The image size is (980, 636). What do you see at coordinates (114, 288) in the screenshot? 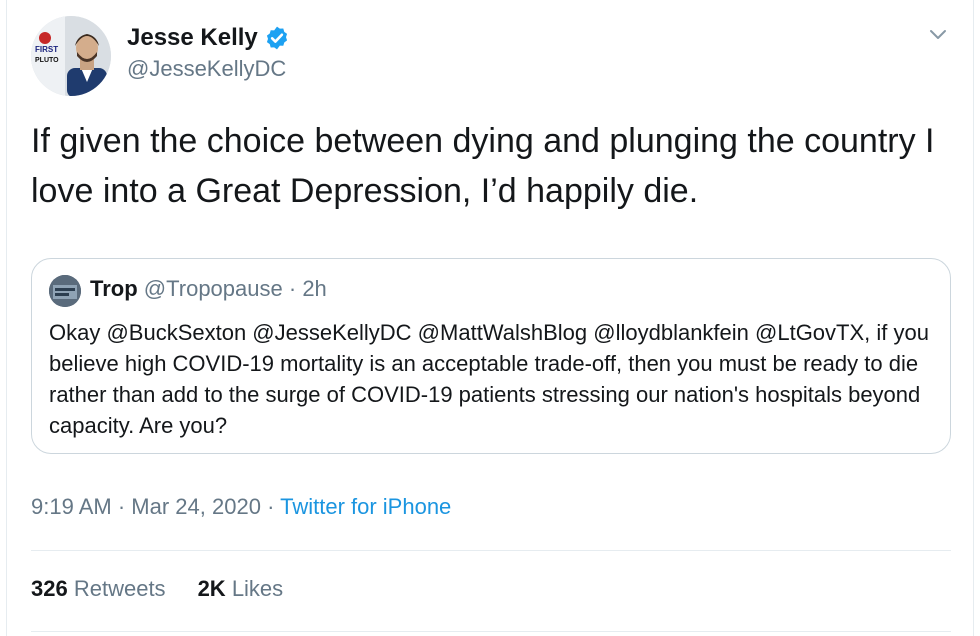
I see `quoted-display-name: Trop` at bounding box center [114, 288].